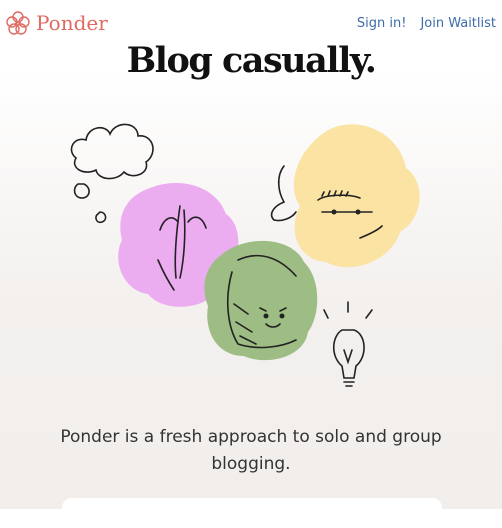  What do you see at coordinates (18, 23) in the screenshot?
I see `flower-logo-icon` at bounding box center [18, 23].